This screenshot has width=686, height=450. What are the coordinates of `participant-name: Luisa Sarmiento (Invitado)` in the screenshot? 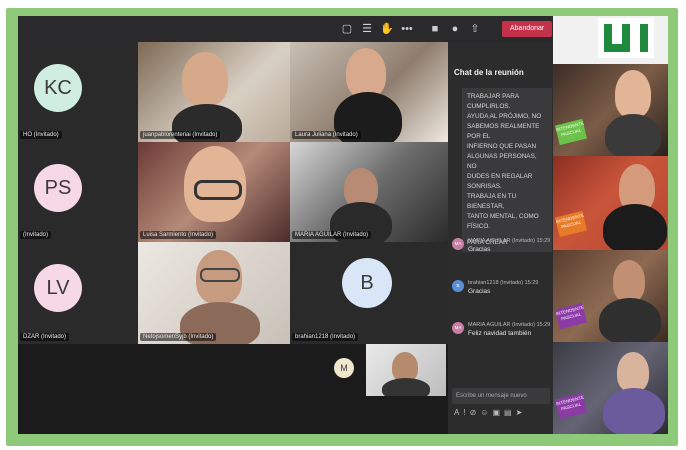 It's located at (178, 235).